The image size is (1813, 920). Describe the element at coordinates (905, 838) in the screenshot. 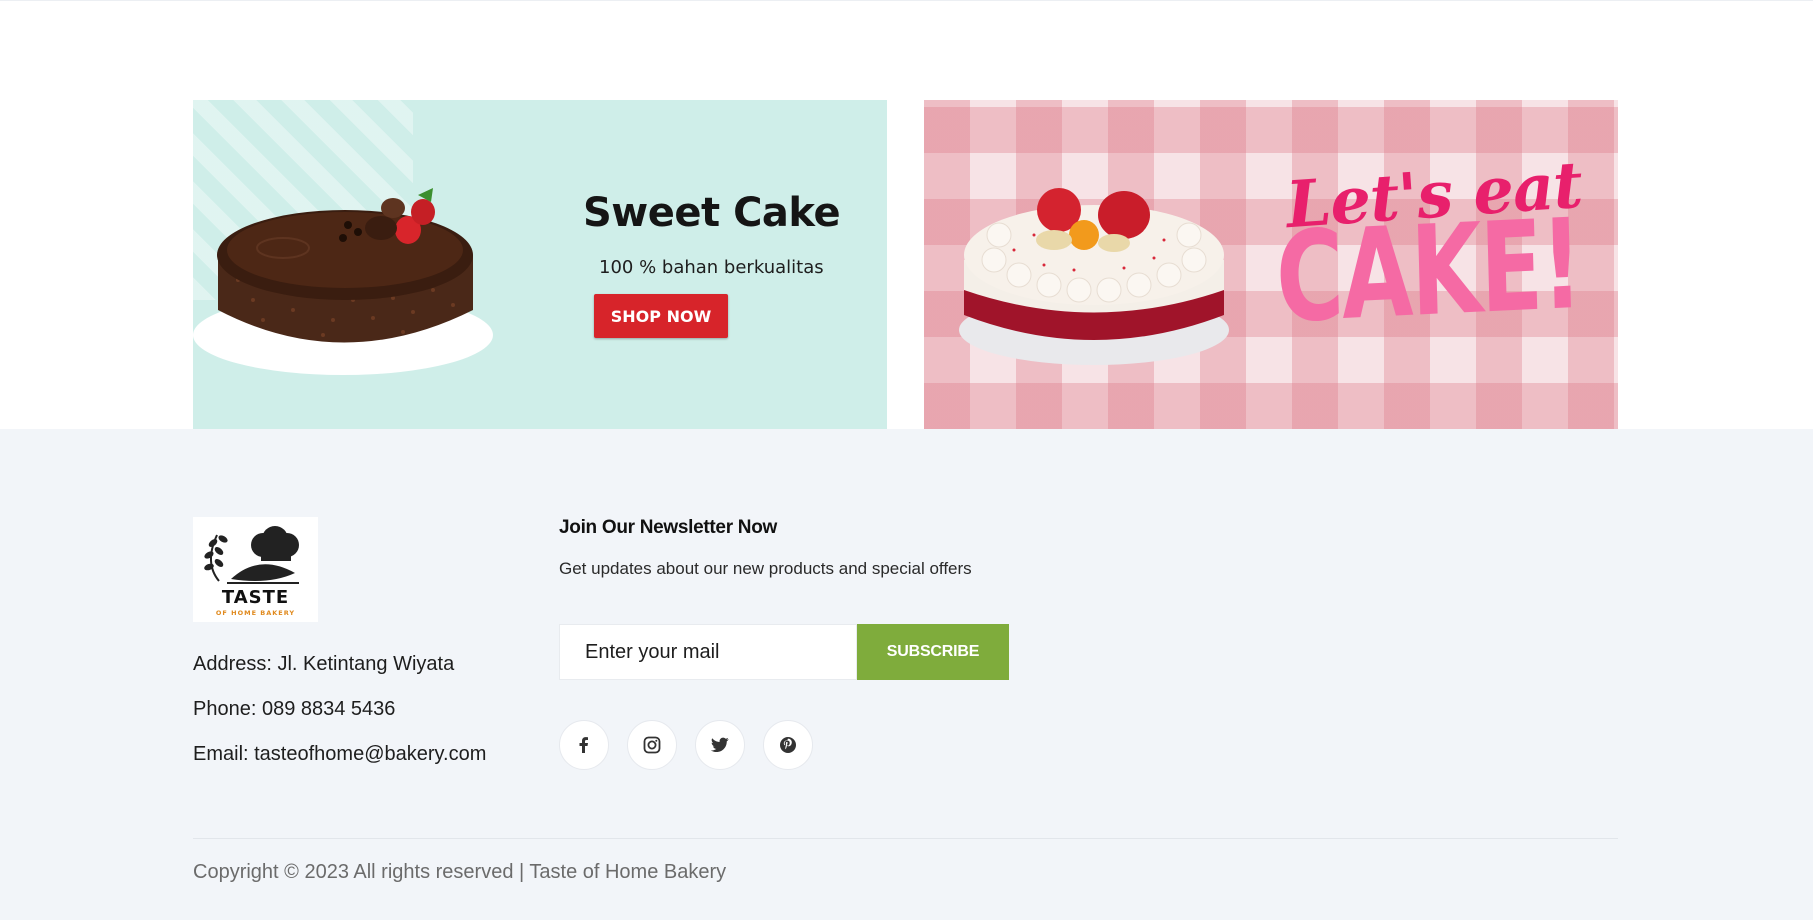

I see `footer-divider` at that location.